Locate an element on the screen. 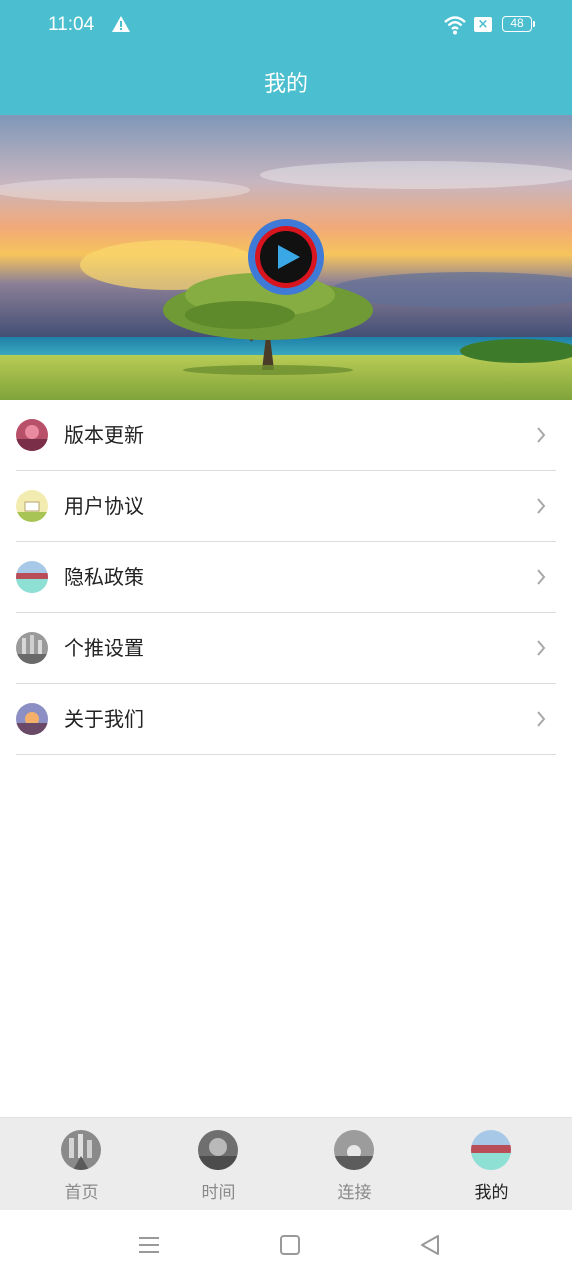  tab-home: 首页 is located at coordinates (81, 1164).